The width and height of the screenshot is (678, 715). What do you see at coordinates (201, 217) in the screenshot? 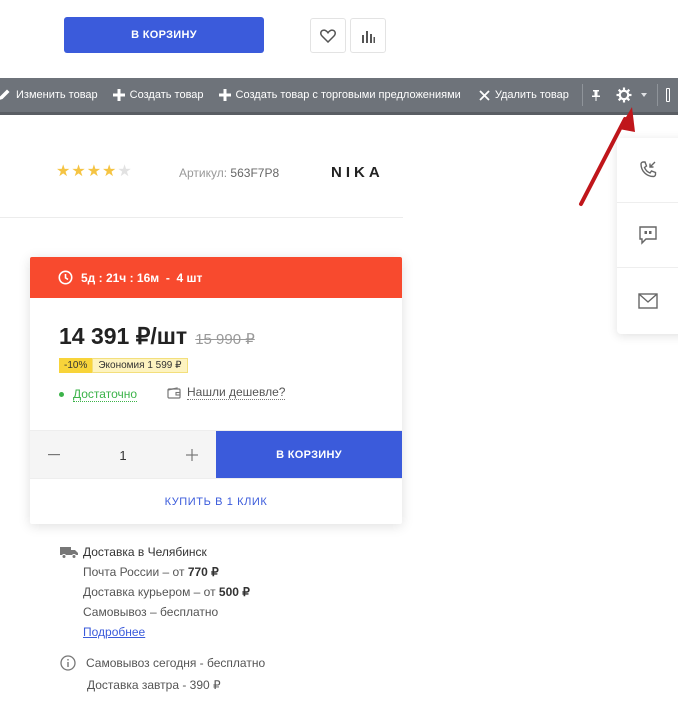
I see `divider` at bounding box center [201, 217].